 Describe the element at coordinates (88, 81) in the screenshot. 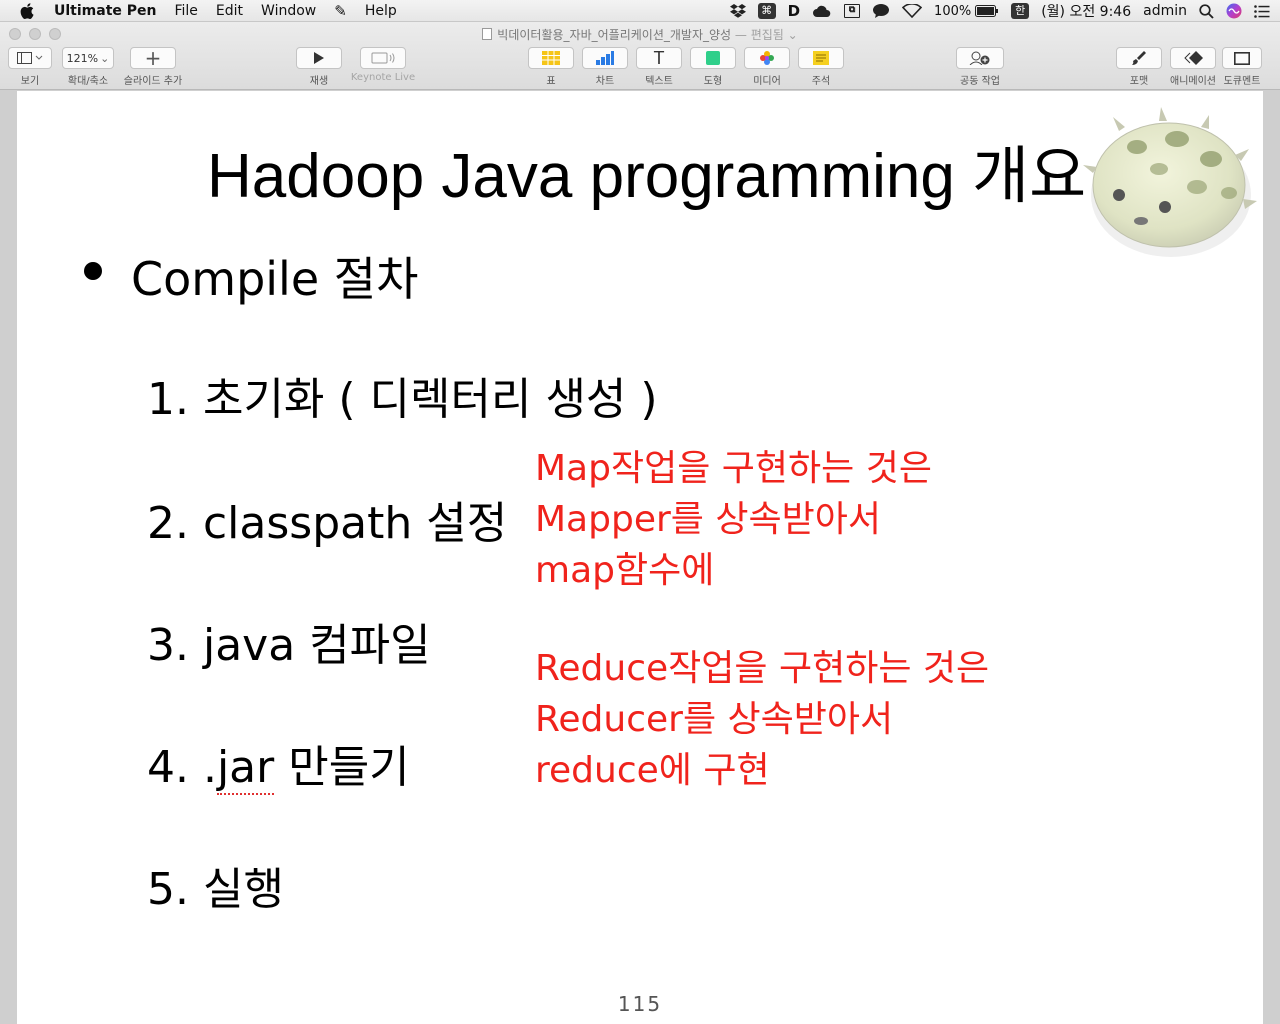

I see `zoom-label: 확대/축소` at that location.